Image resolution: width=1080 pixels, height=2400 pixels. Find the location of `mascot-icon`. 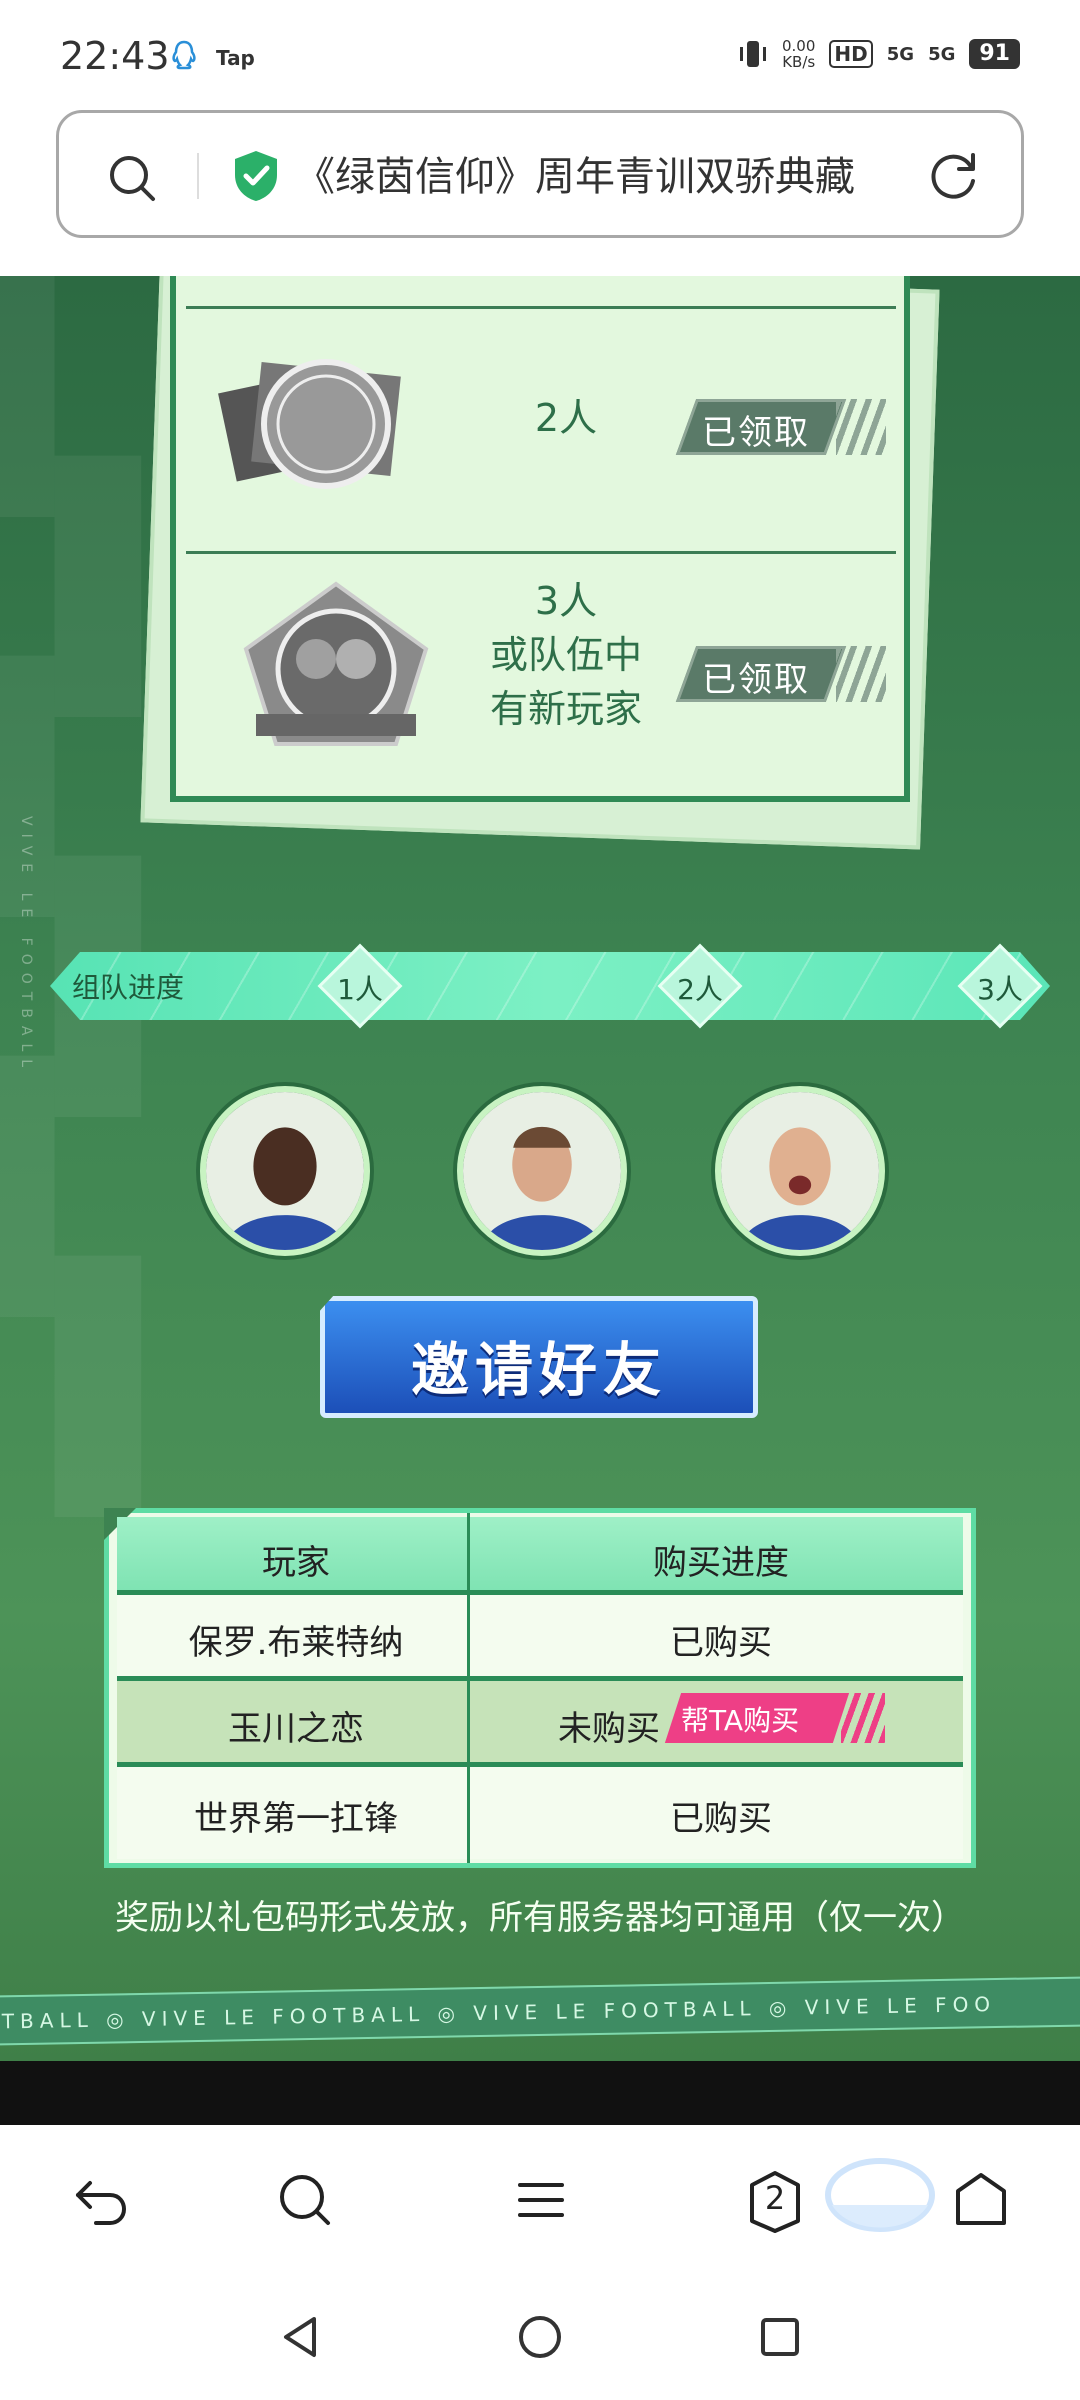

mascot-icon is located at coordinates (880, 2195).